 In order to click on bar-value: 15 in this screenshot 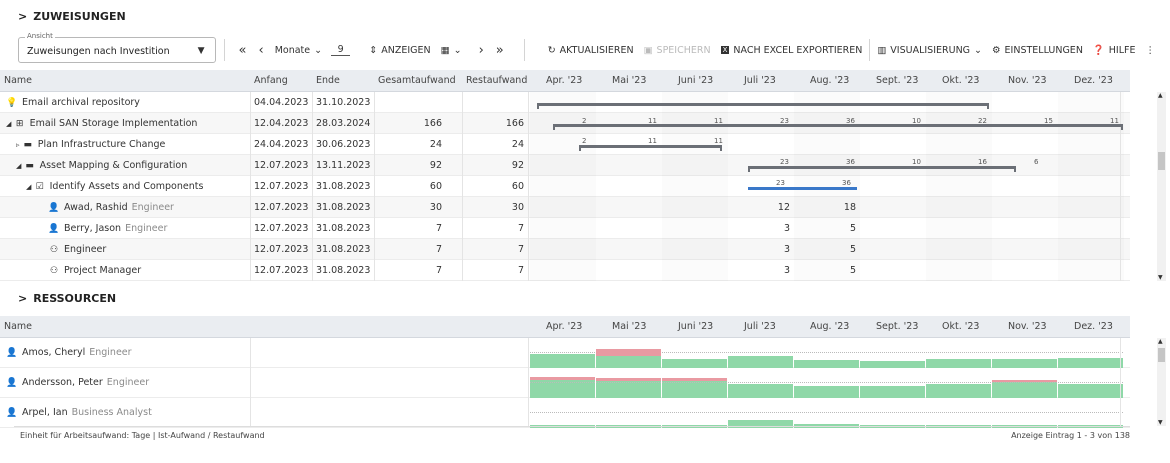, I will do `click(1048, 121)`.